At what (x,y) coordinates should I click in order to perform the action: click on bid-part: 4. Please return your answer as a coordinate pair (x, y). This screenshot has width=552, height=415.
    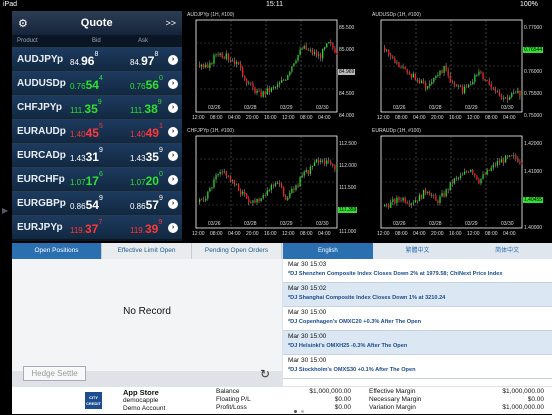
    Looking at the image, I should click on (100, 78).